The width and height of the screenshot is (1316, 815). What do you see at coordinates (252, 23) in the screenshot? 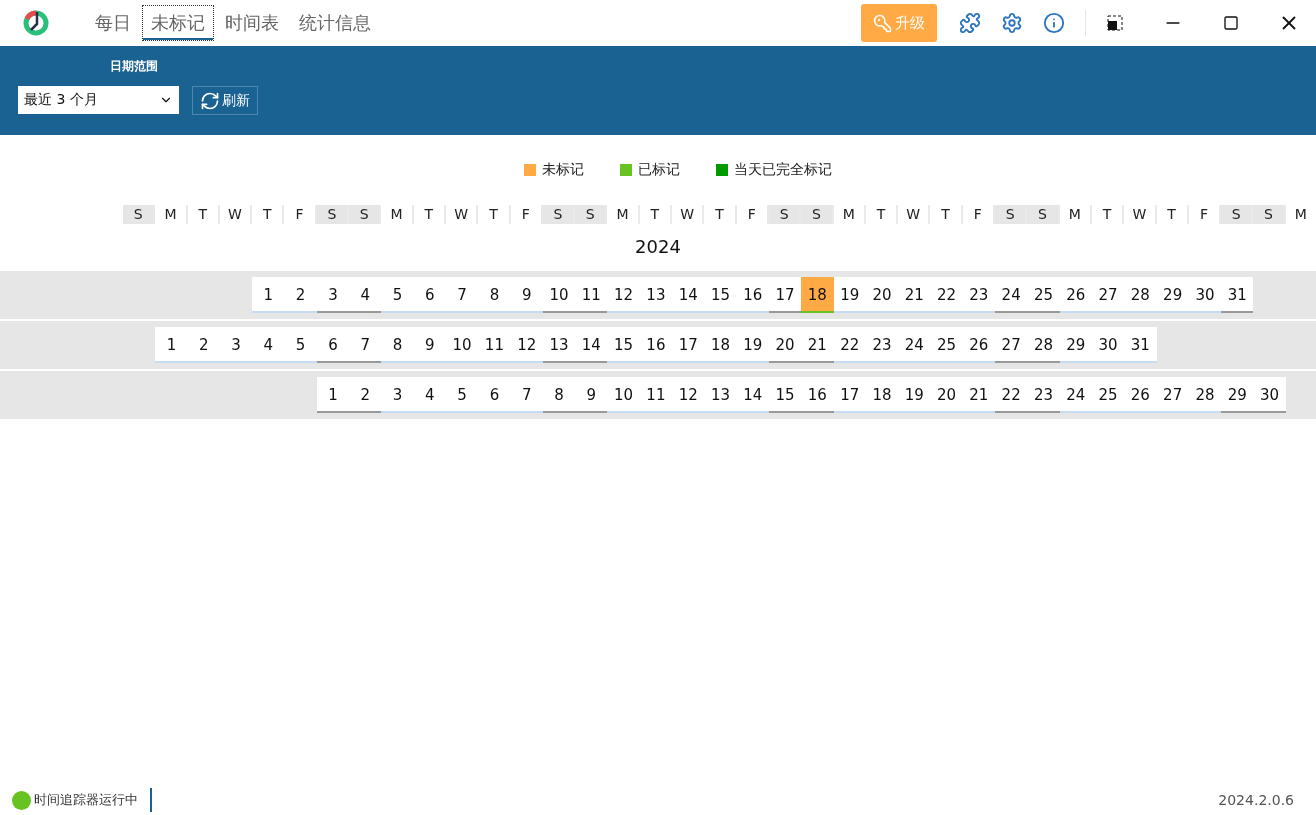
I see `tab: 时间表` at bounding box center [252, 23].